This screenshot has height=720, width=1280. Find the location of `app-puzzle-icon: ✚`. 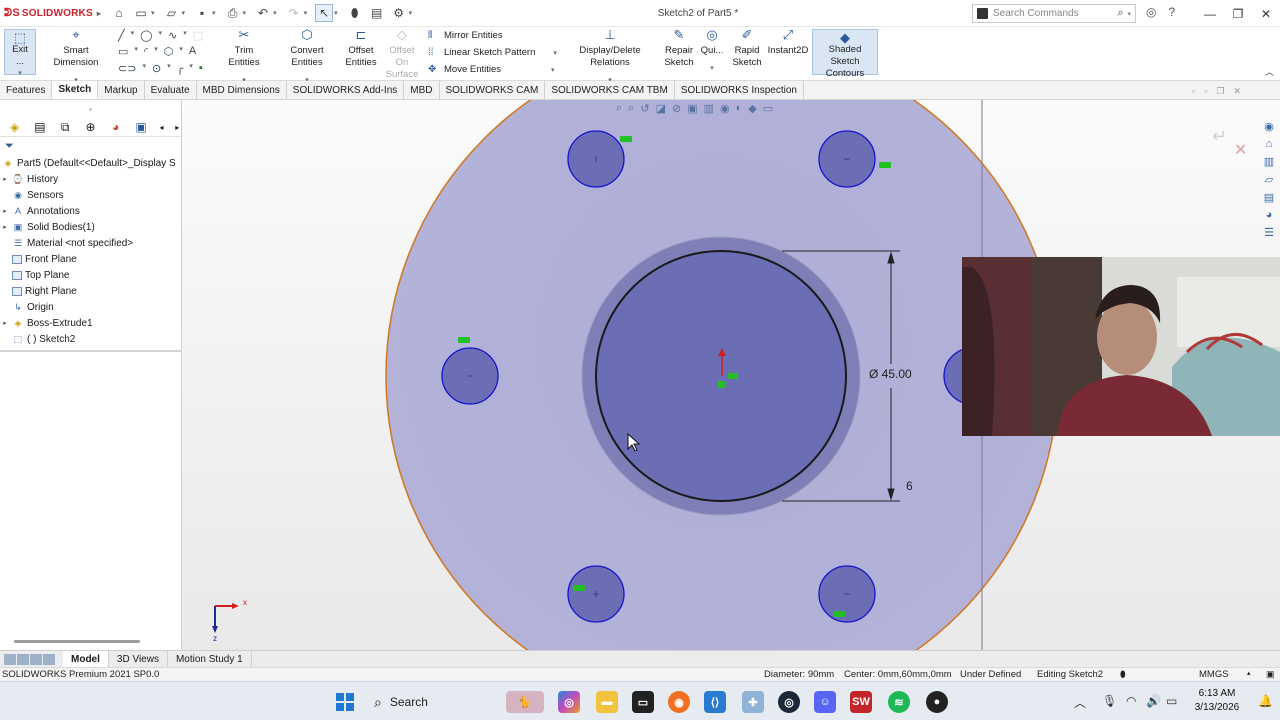

app-puzzle-icon: ✚ is located at coordinates (753, 702).